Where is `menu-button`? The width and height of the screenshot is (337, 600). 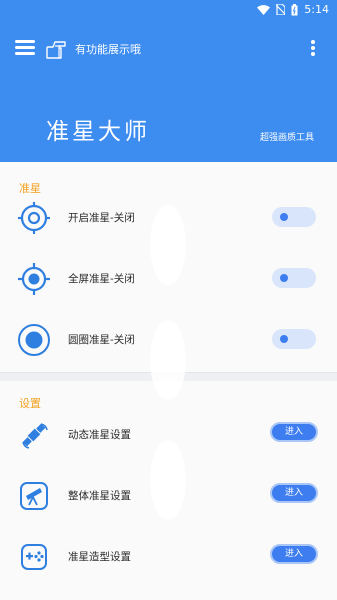 menu-button is located at coordinates (25, 48).